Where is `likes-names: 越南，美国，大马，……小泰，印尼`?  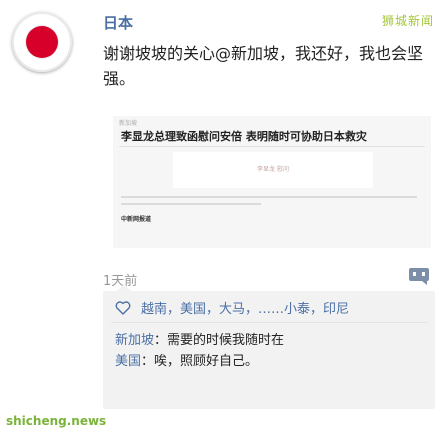
likes-names: 越南，美国，大马，……小泰，印尼 is located at coordinates (245, 307).